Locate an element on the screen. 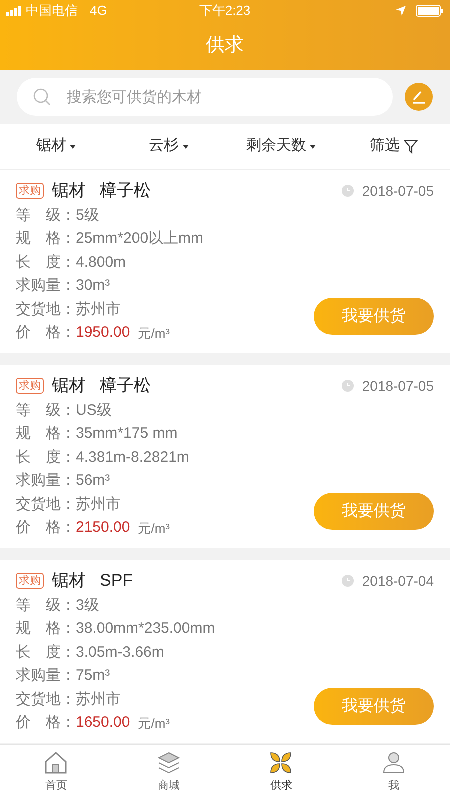 This screenshot has width=450, height=800. tab-item: 商城 is located at coordinates (168, 772).